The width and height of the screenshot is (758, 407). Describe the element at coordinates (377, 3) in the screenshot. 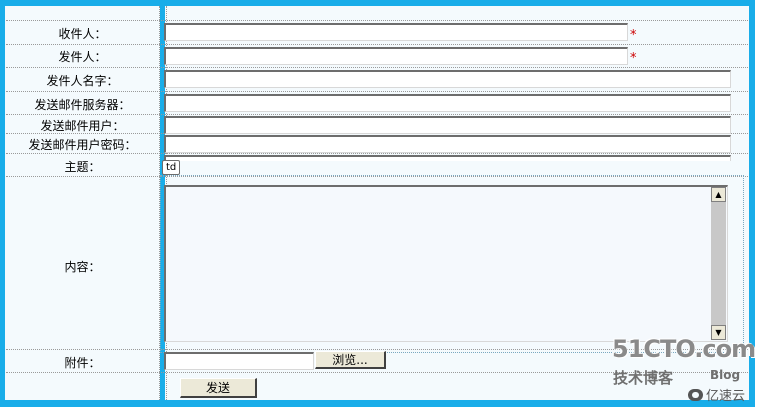

I see `frame-top-border` at that location.